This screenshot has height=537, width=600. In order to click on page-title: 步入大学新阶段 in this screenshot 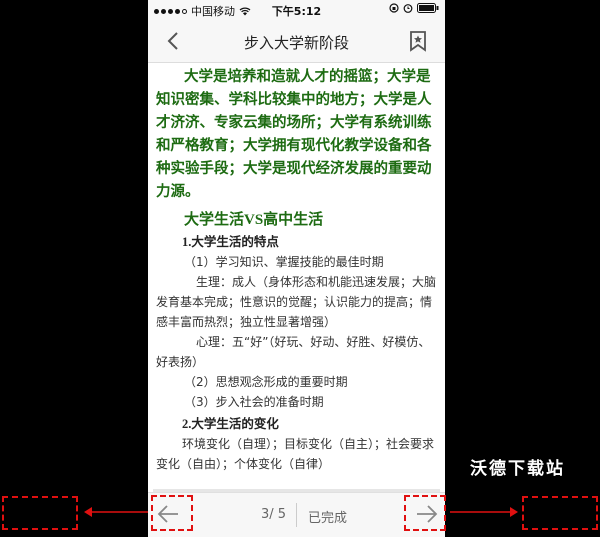, I will do `click(296, 43)`.